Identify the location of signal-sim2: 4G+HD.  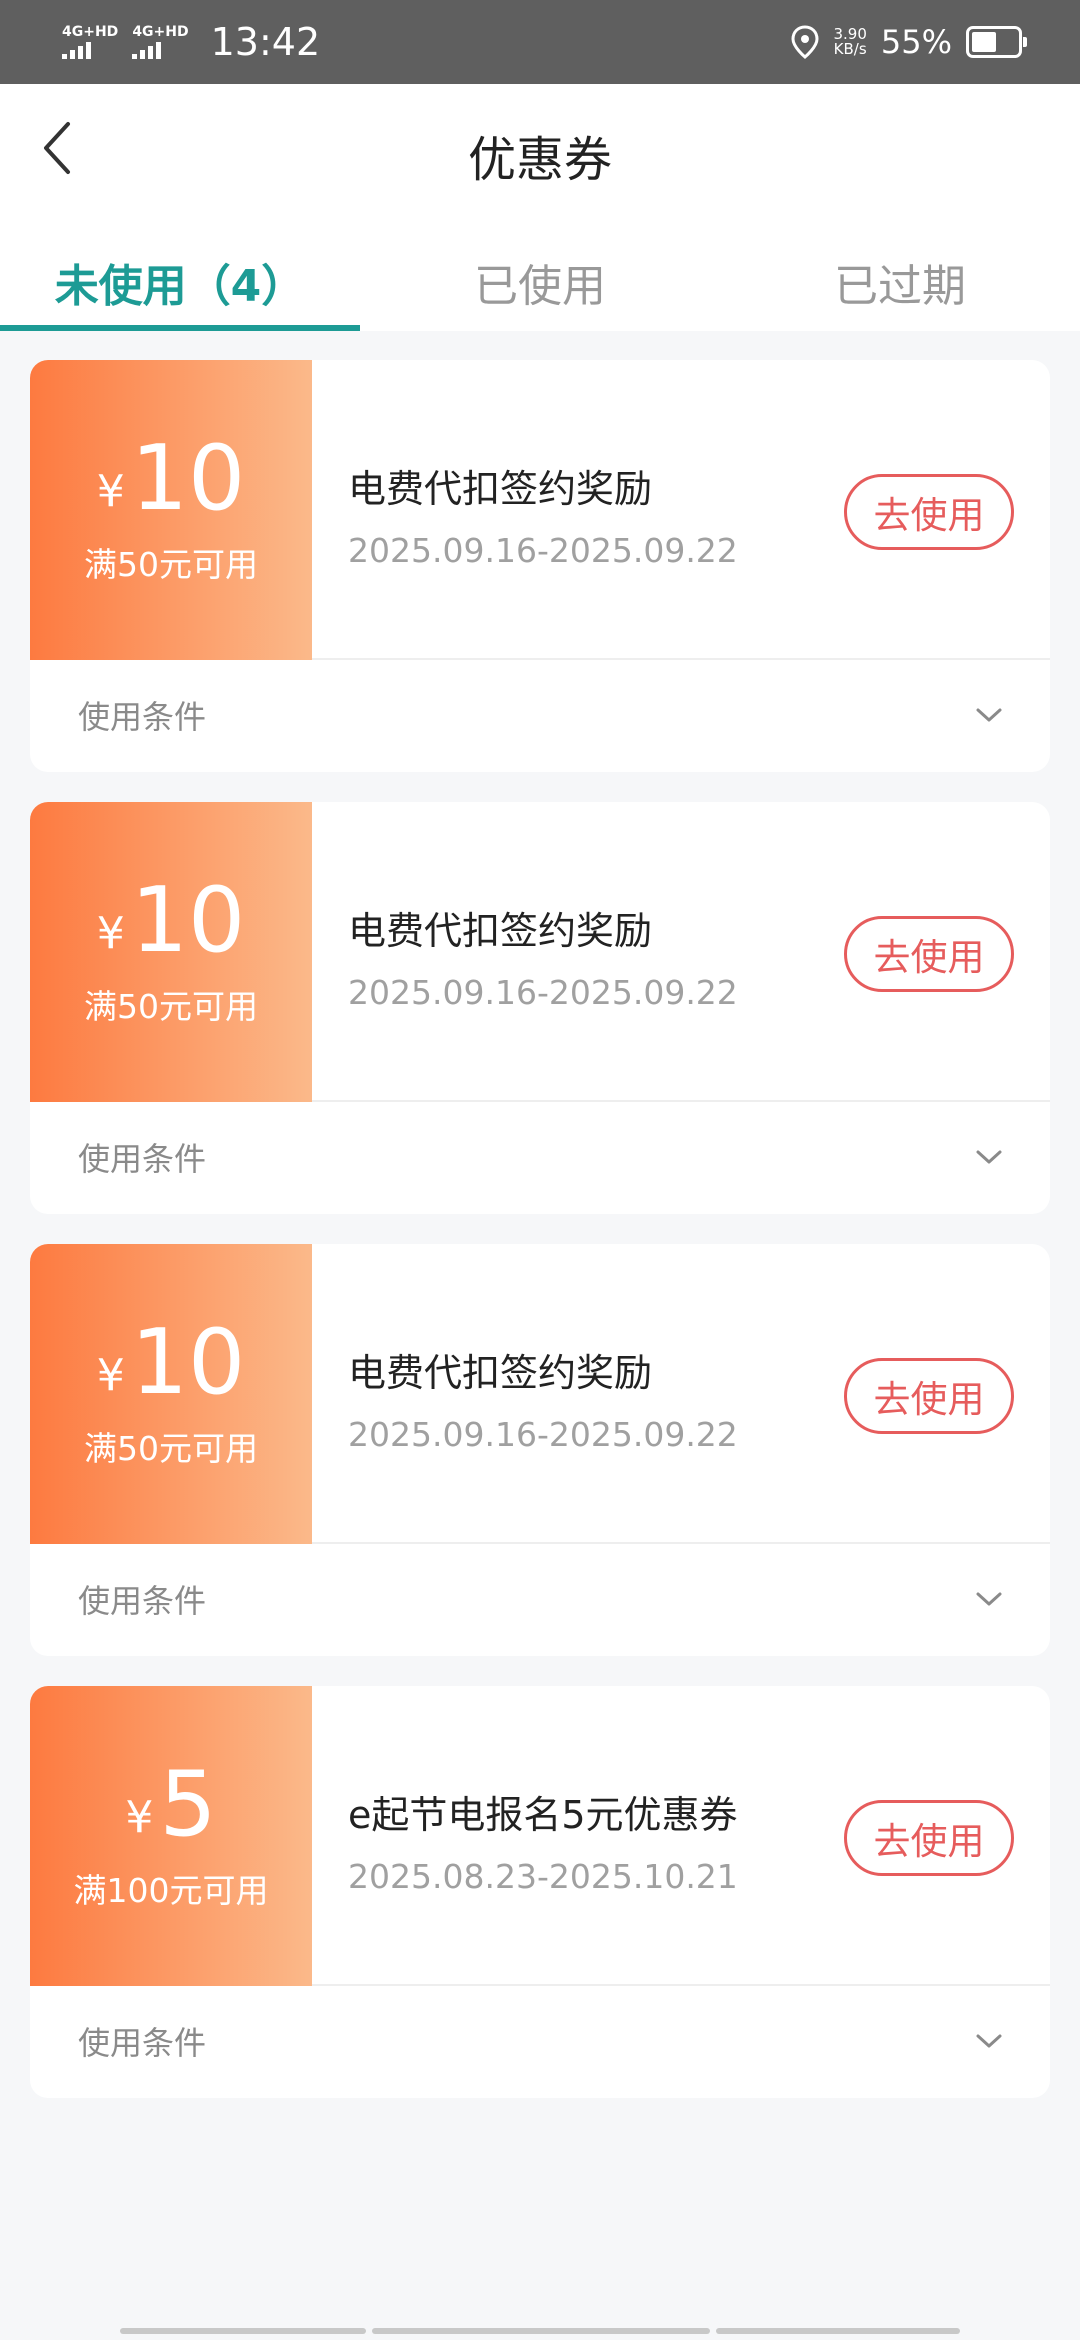
(160, 41).